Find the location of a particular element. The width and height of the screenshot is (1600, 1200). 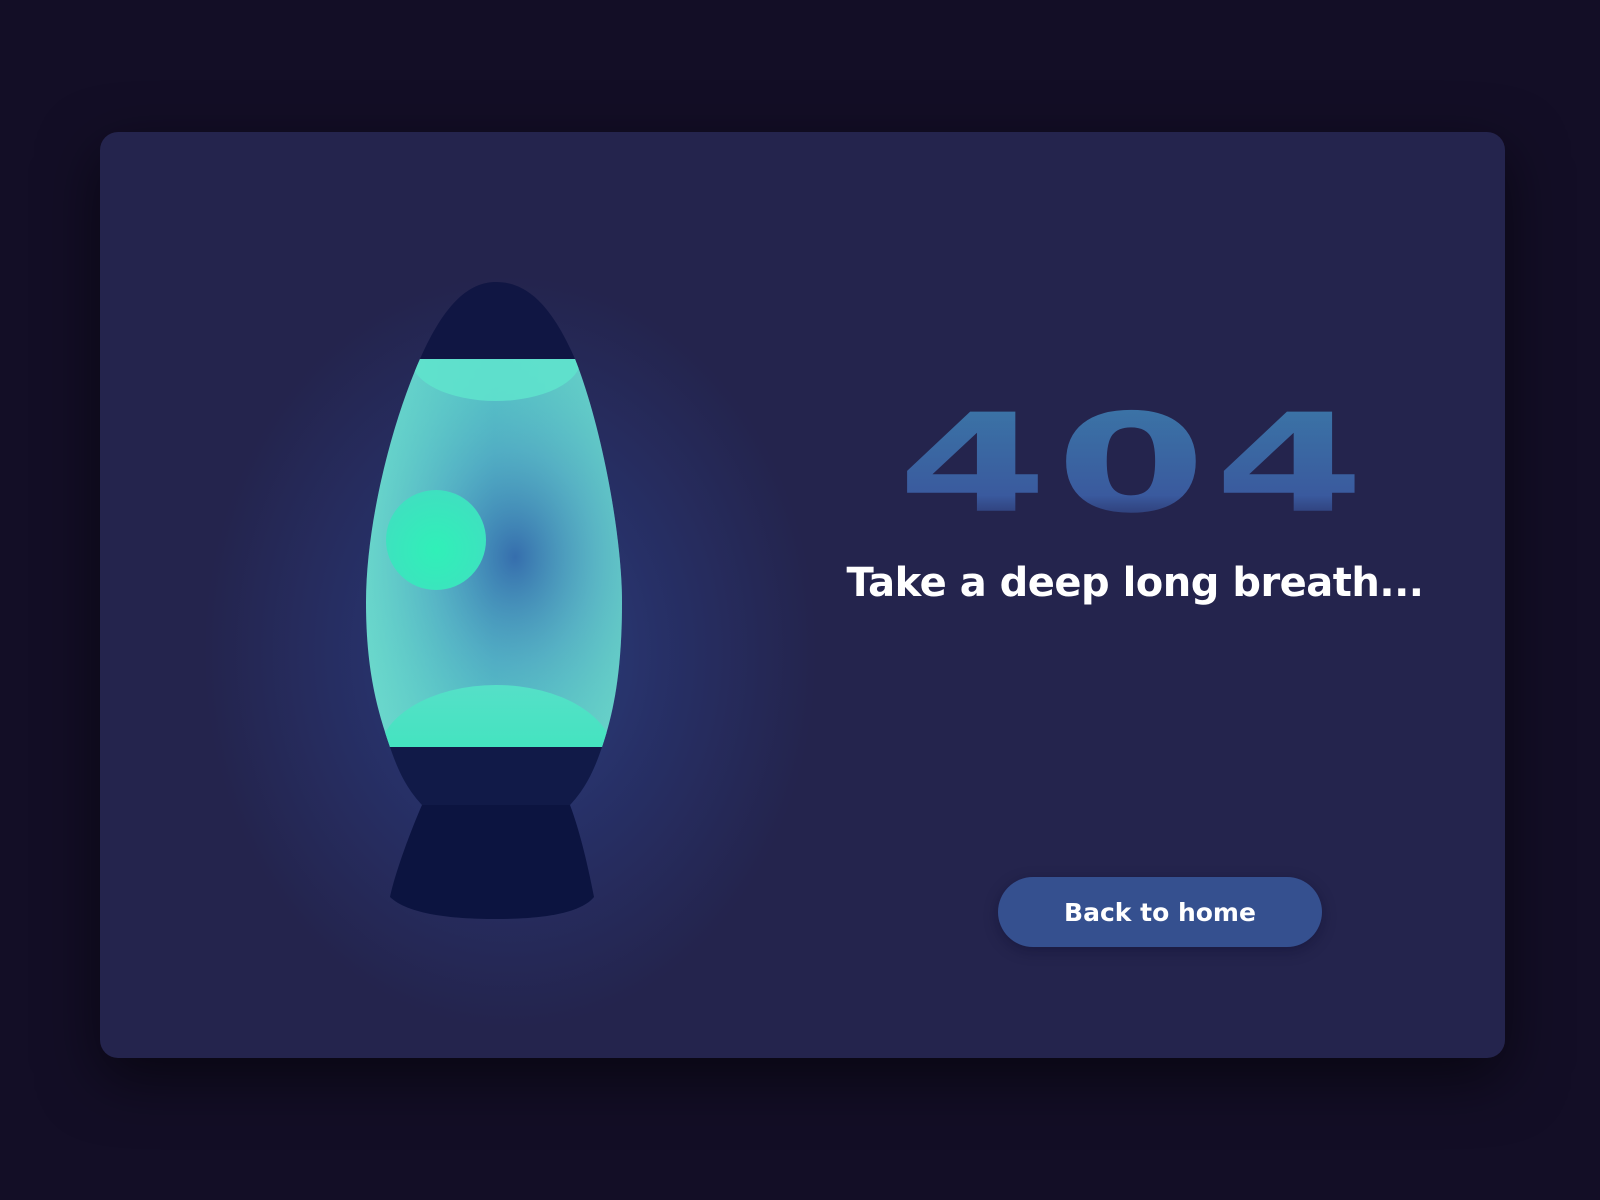

lava-lamp-icon is located at coordinates (494, 600).